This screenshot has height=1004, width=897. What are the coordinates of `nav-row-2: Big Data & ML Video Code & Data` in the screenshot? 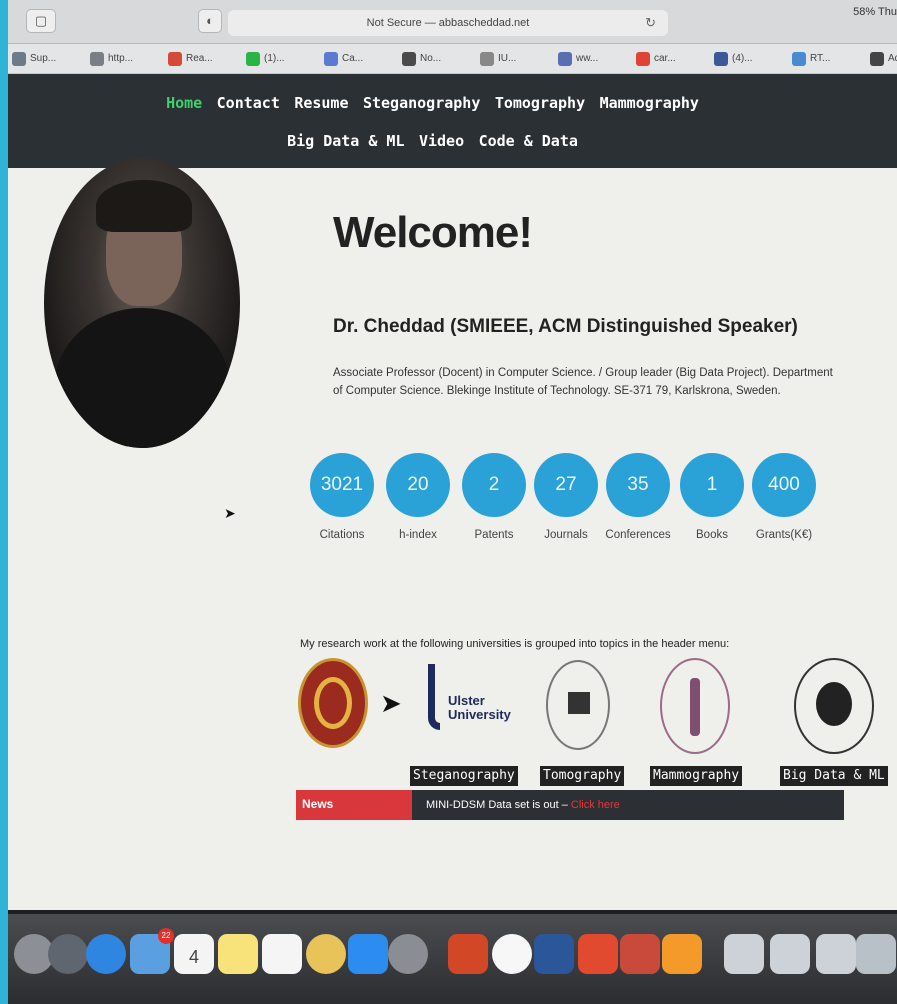 It's located at (452, 141).